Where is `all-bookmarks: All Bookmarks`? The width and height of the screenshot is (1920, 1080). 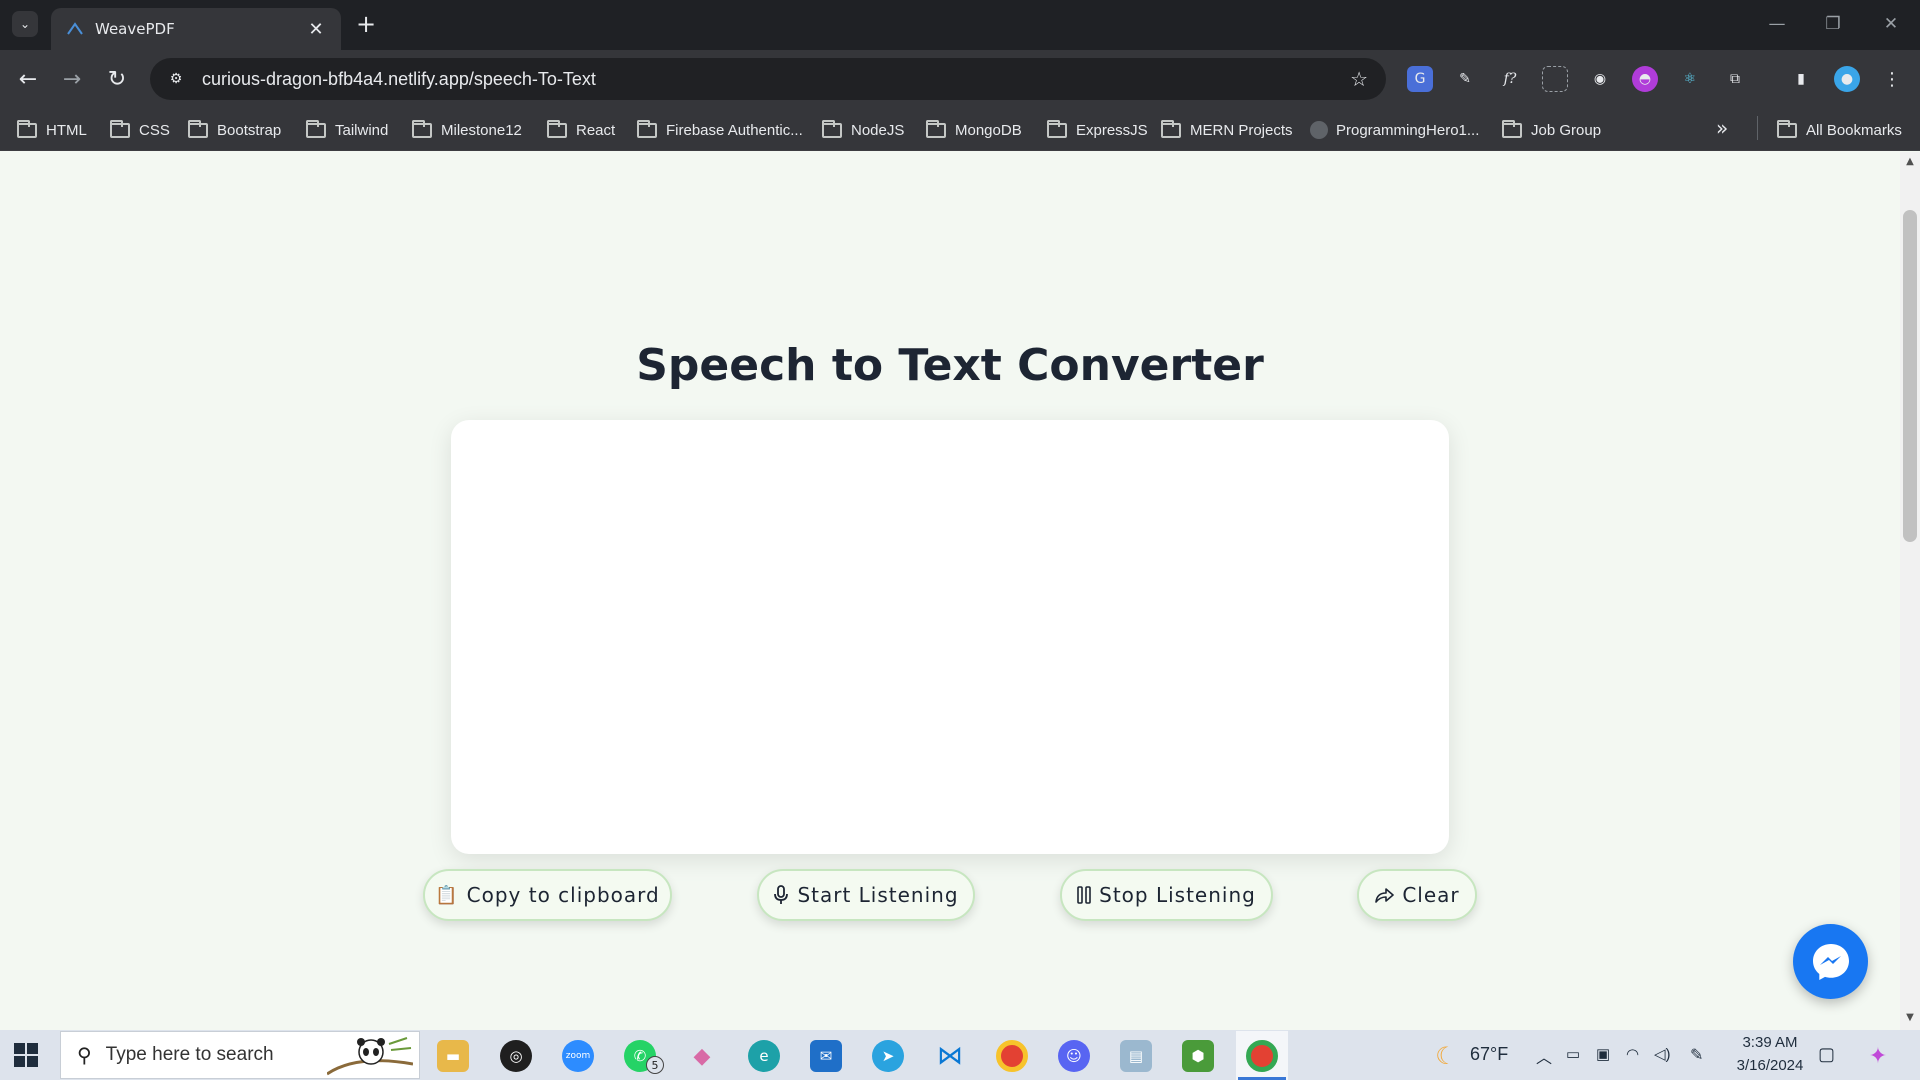 all-bookmarks: All Bookmarks is located at coordinates (1839, 130).